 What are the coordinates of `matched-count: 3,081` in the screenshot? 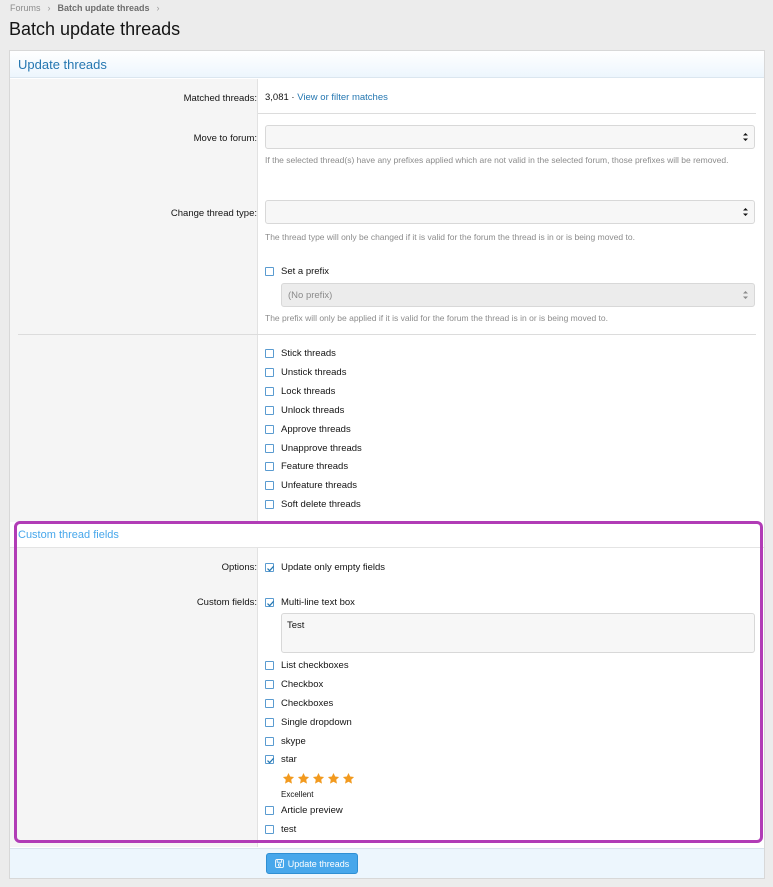 It's located at (277, 97).